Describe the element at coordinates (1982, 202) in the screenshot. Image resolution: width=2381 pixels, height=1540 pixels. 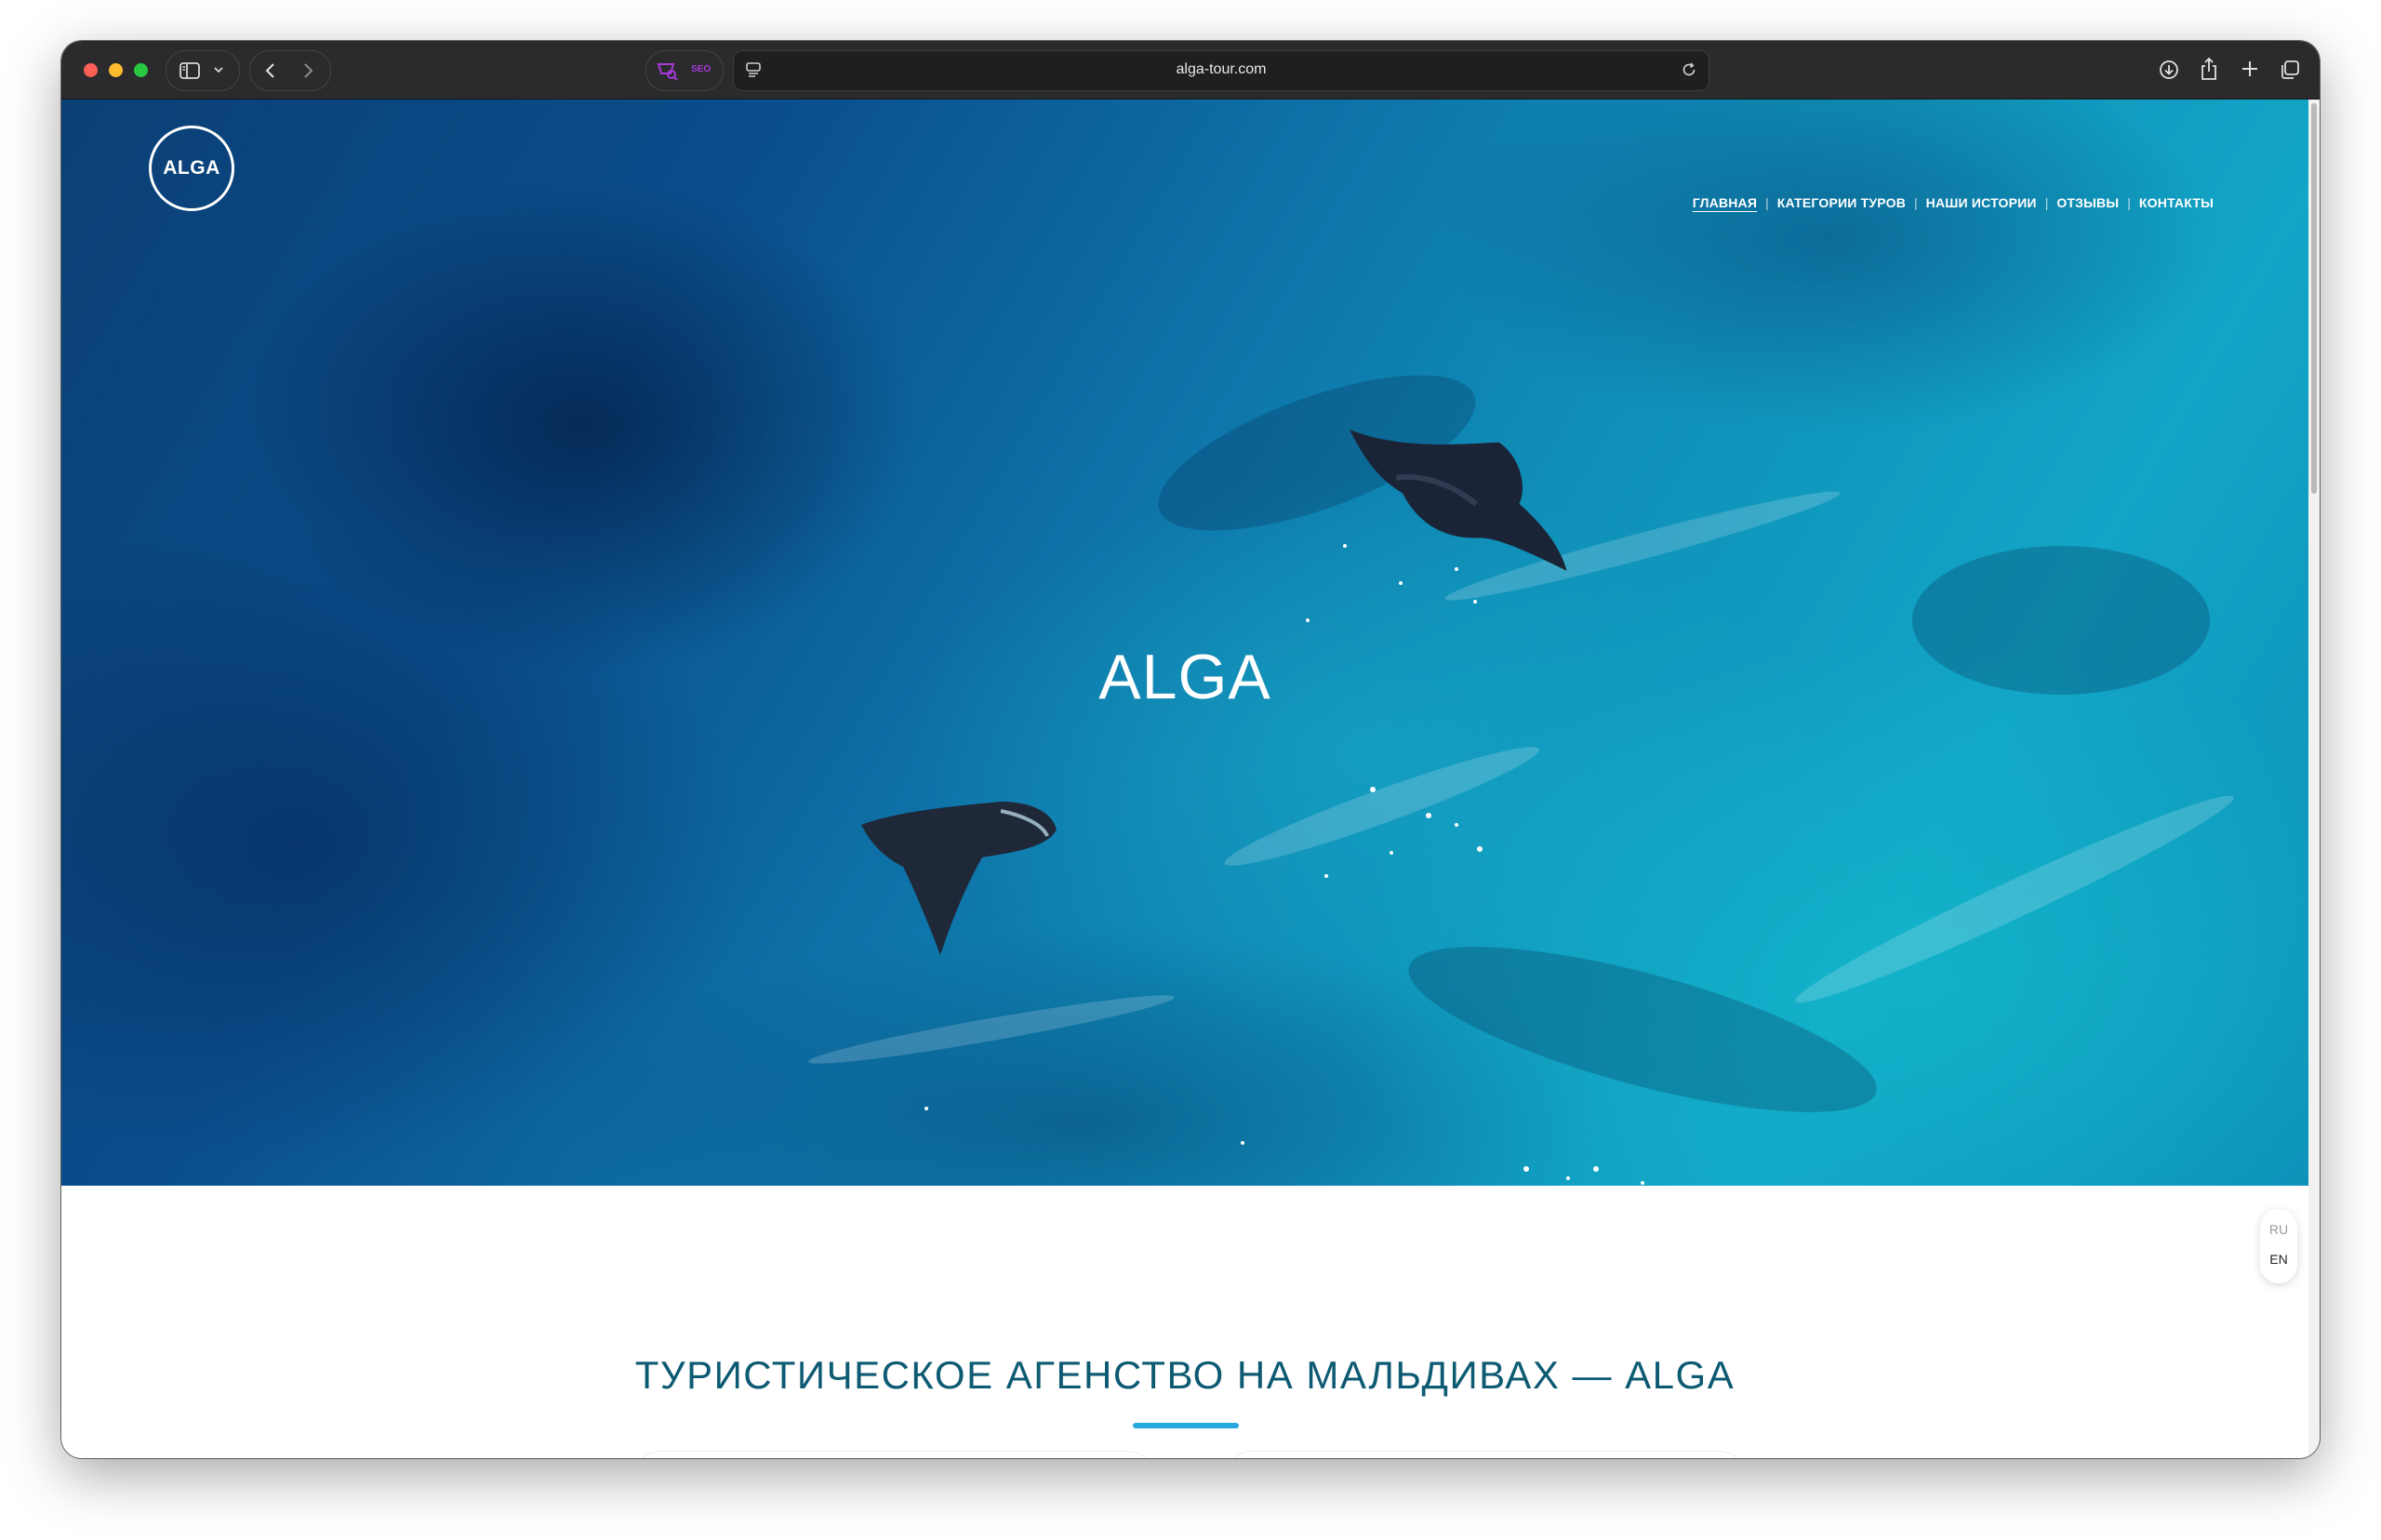
I see `nav-item-our-stories: НАШИ ИСТОРИИ` at that location.